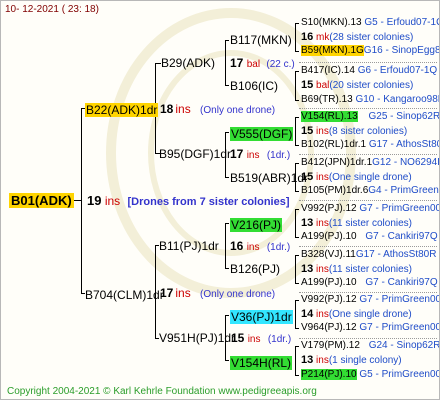 The height and width of the screenshot is (400, 440). What do you see at coordinates (356, 314) in the screenshot?
I see `gen4-sire-row: 14 ins(One single drone)` at bounding box center [356, 314].